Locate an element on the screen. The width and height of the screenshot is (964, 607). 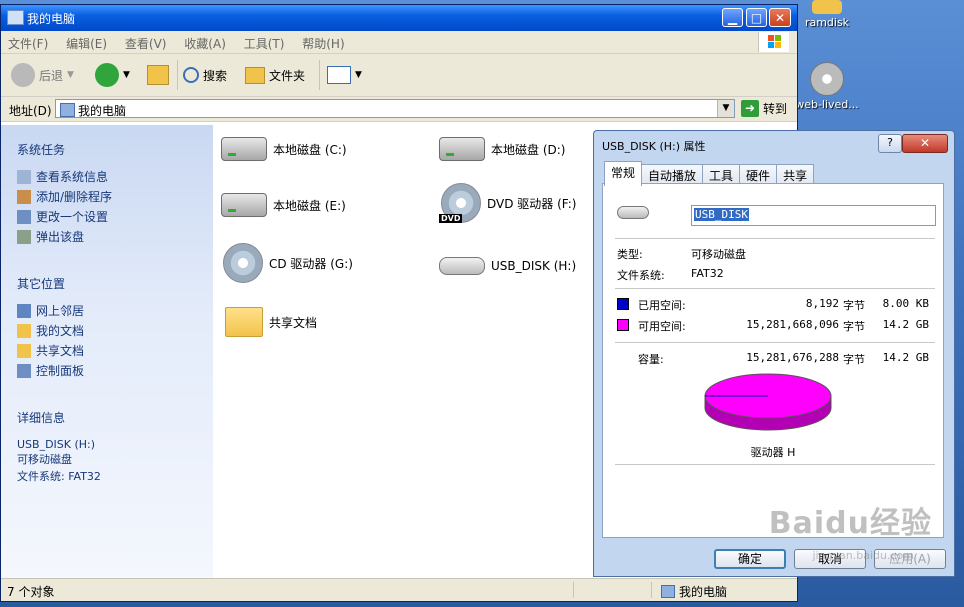
drive-g: CD 驱动器 (G:) is located at coordinates (288, 263).